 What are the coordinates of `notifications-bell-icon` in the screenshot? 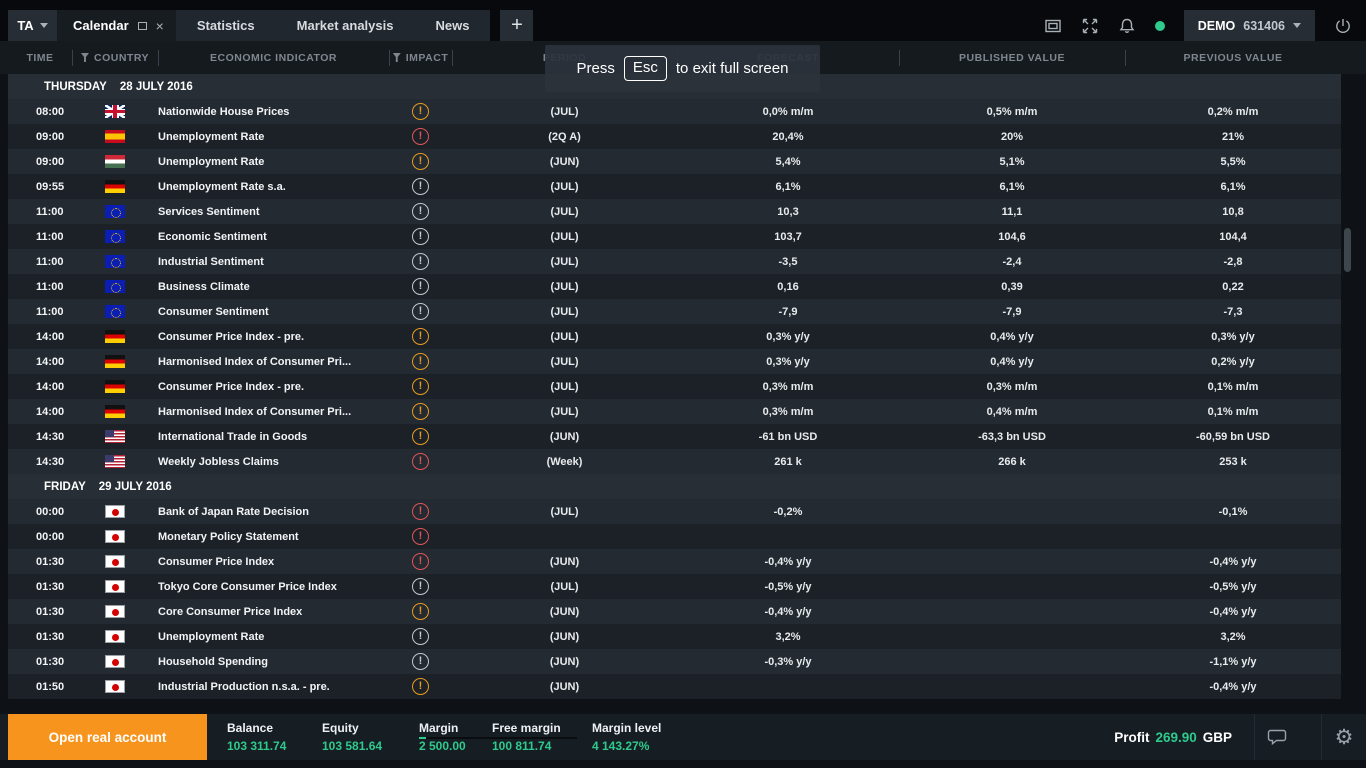 It's located at (1127, 26).